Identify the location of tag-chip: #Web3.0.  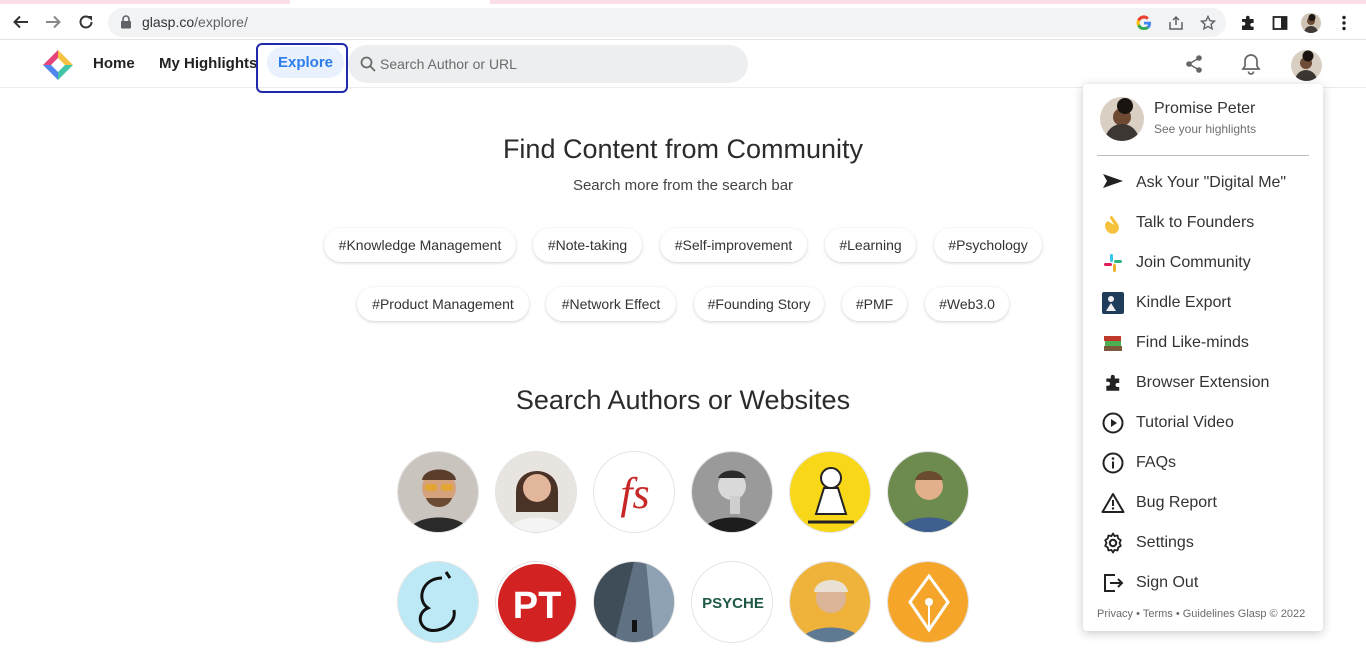
(967, 304).